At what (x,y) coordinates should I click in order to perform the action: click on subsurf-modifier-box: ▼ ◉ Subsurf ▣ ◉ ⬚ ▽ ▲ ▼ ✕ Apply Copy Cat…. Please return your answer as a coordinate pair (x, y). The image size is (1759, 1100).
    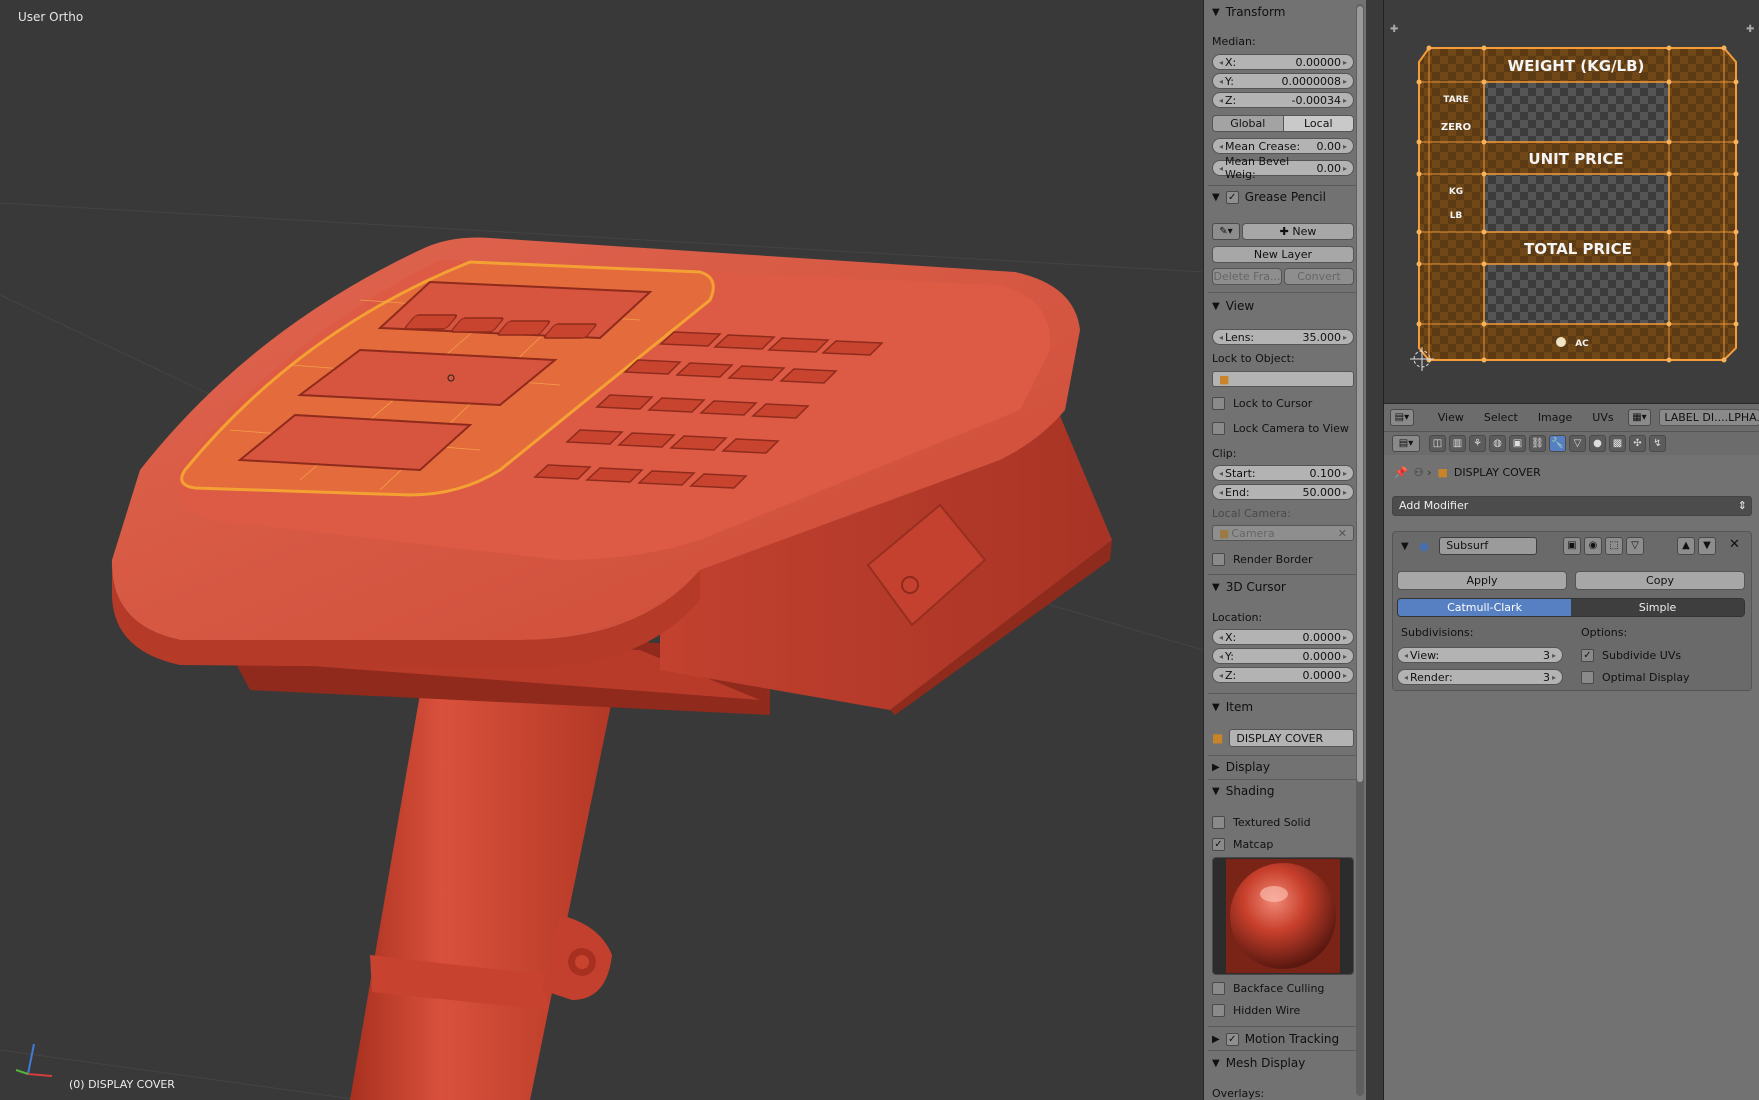
    Looking at the image, I should click on (1572, 611).